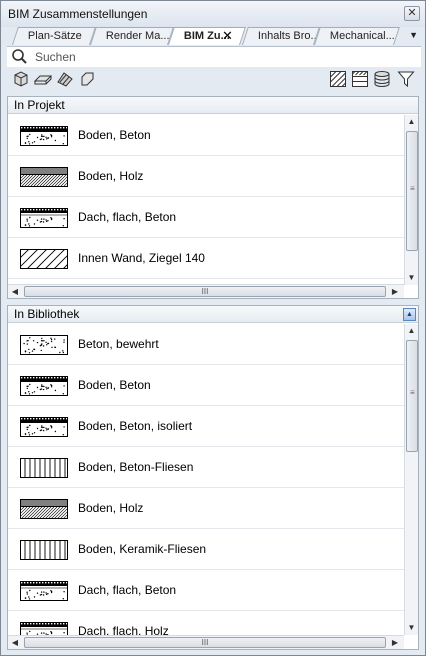  Describe the element at coordinates (406, 79) in the screenshot. I see `filter-icon` at that location.